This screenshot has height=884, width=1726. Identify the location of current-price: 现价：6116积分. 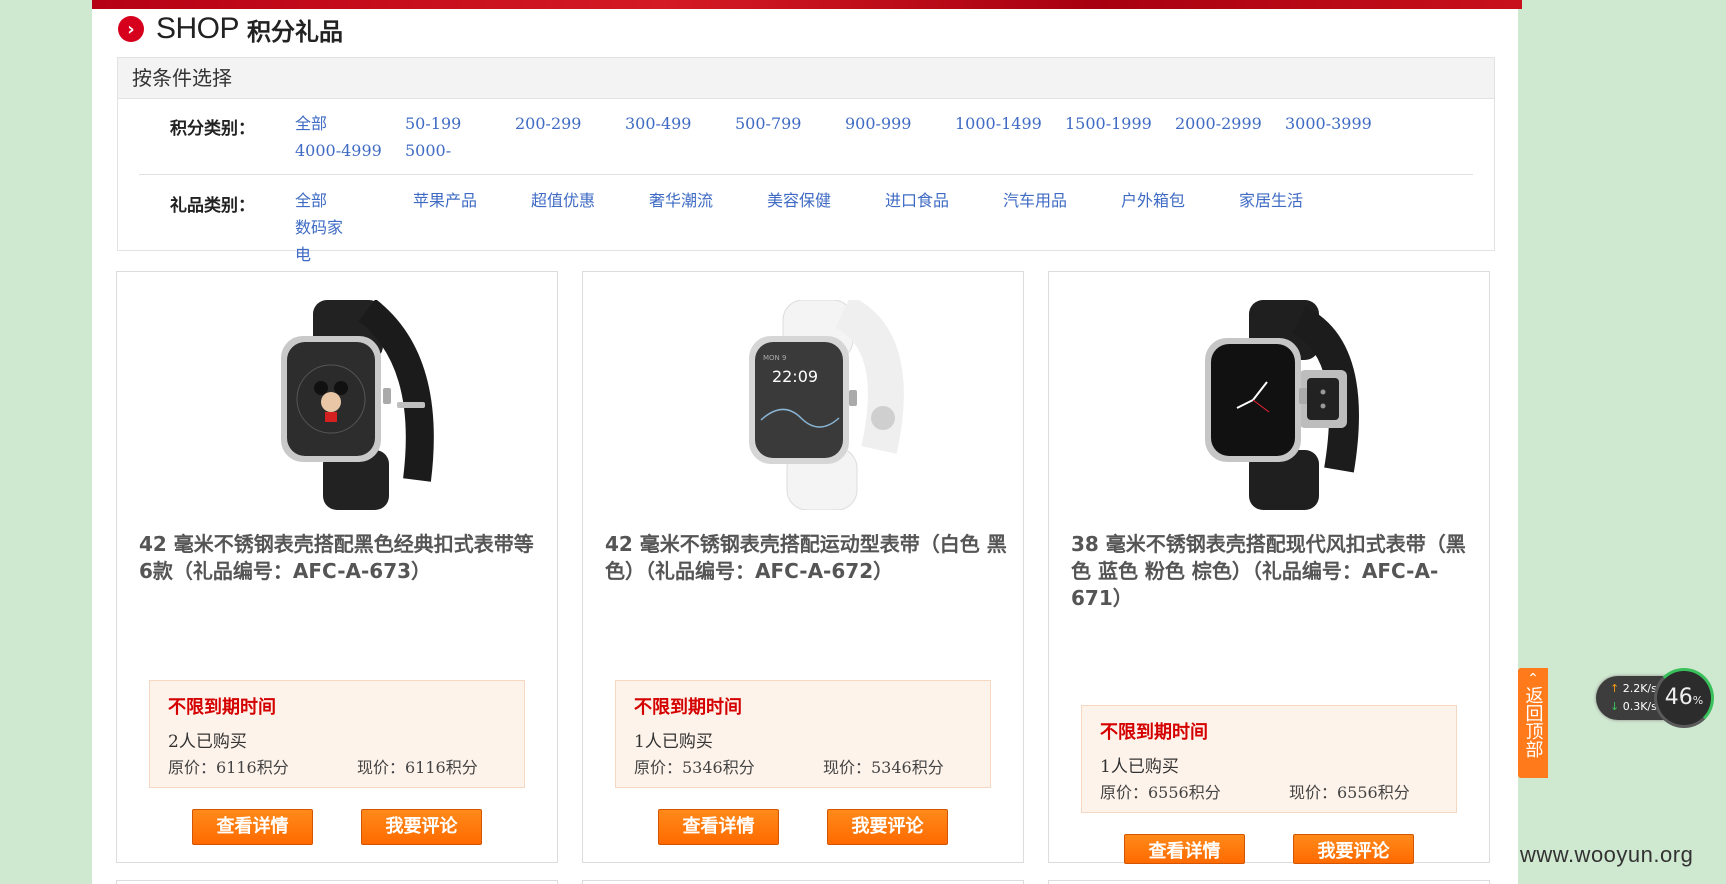
(417, 767).